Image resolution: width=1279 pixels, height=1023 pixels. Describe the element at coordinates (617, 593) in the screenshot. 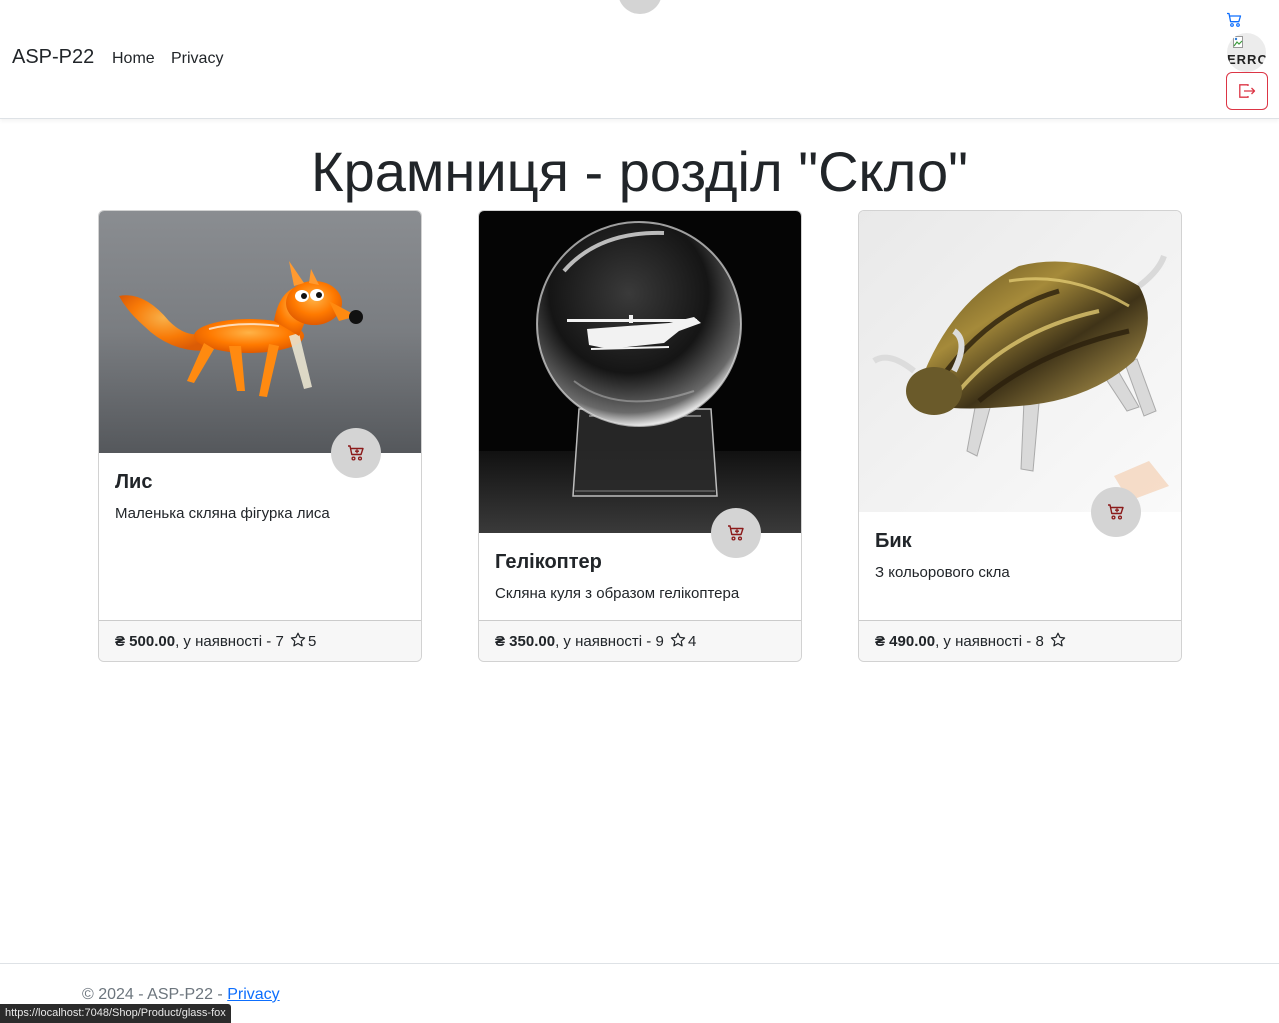

I see `product-description: Скляна куля з образом гелікоптера` at that location.